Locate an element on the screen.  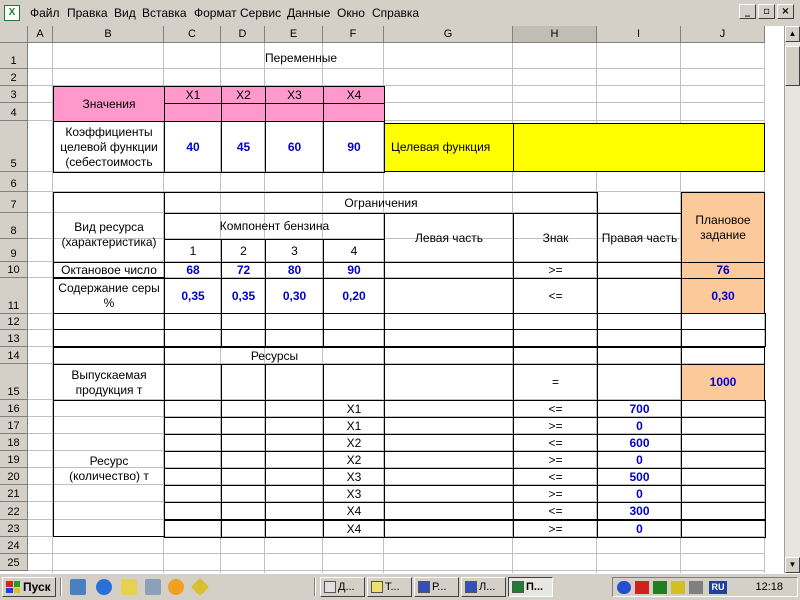
octane-value-3: 80 is located at coordinates (294, 270).